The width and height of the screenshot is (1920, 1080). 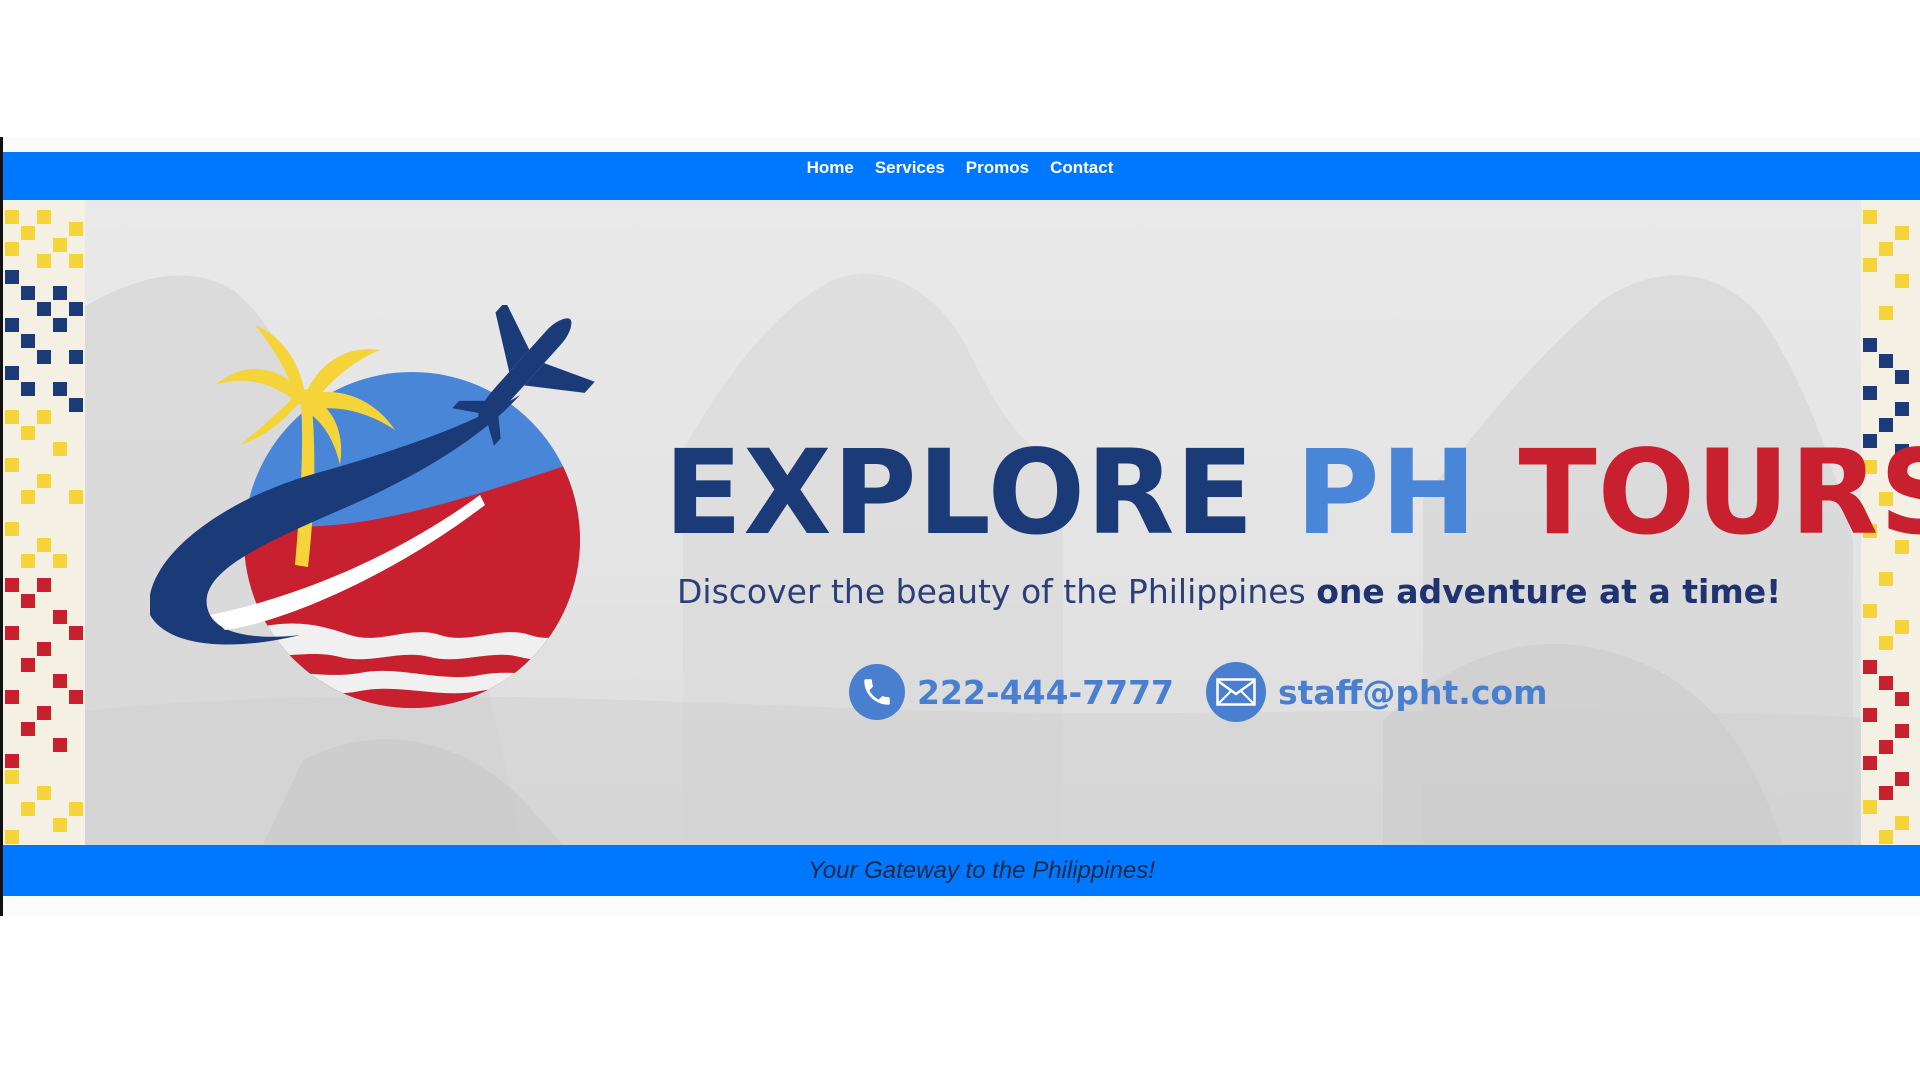 I want to click on top-nav-bar: Home Services Promos Contact, so click(x=961, y=176).